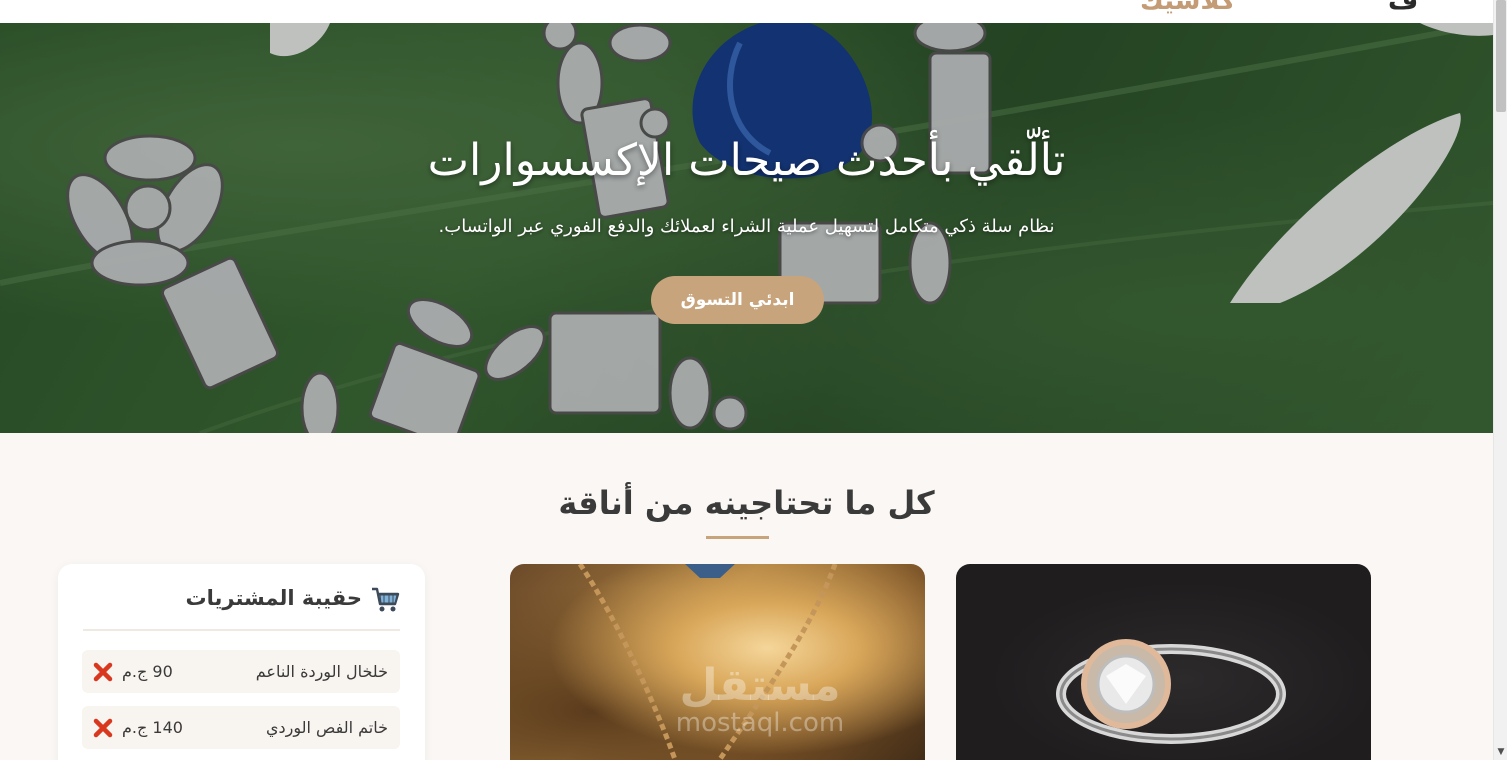 Image resolution: width=1507 pixels, height=760 pixels. I want to click on nav-menu-fragment: ف, so click(1403, 8).